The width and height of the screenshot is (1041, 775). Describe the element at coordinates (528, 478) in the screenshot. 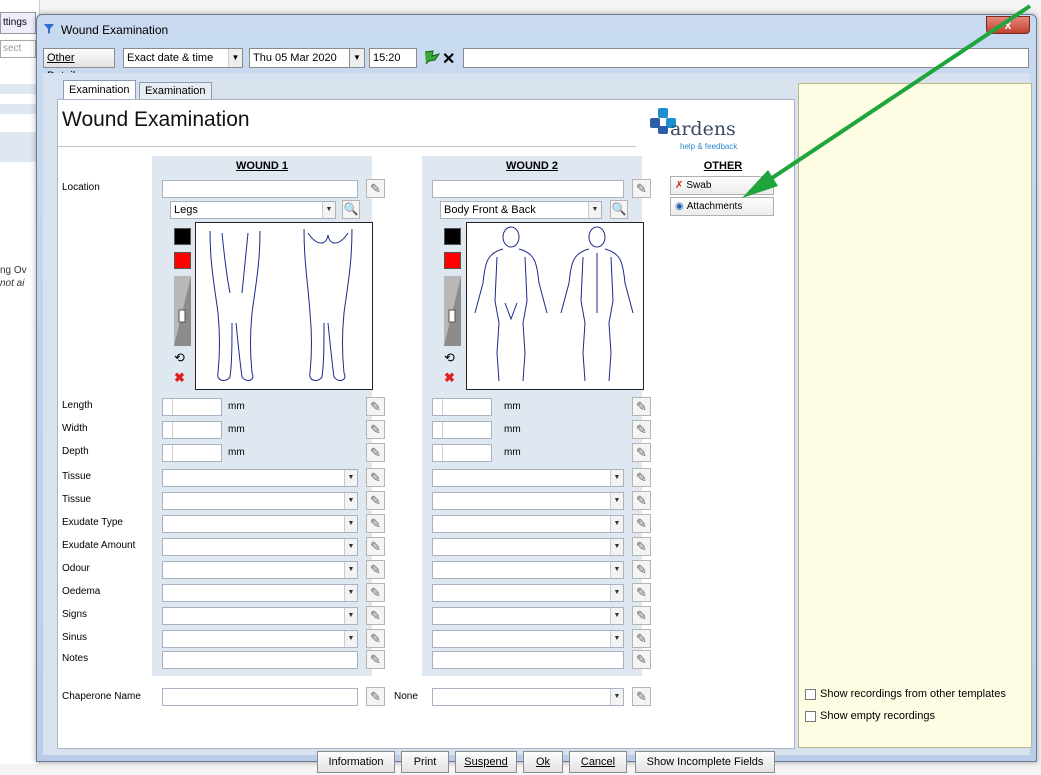

I see `wound-2-tissue1-select: ▼` at that location.